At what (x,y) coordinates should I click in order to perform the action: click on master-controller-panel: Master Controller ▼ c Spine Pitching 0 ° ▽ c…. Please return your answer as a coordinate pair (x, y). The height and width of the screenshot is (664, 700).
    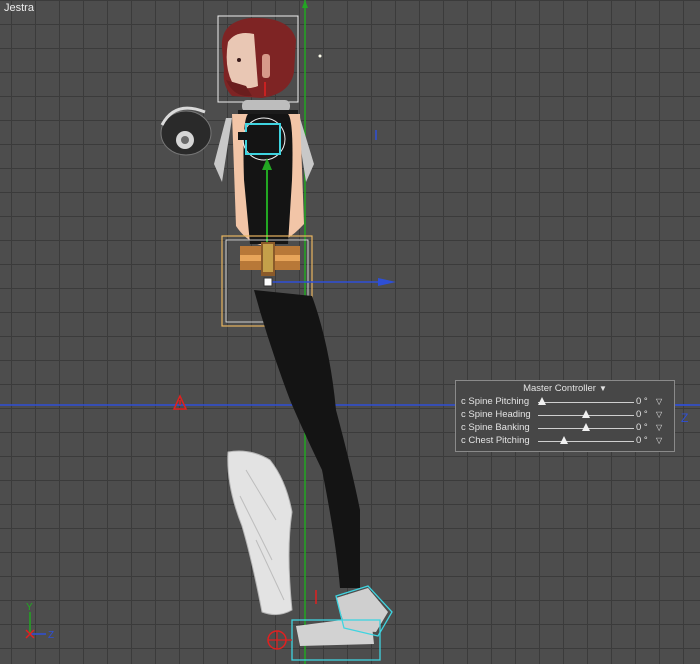
    Looking at the image, I should click on (565, 416).